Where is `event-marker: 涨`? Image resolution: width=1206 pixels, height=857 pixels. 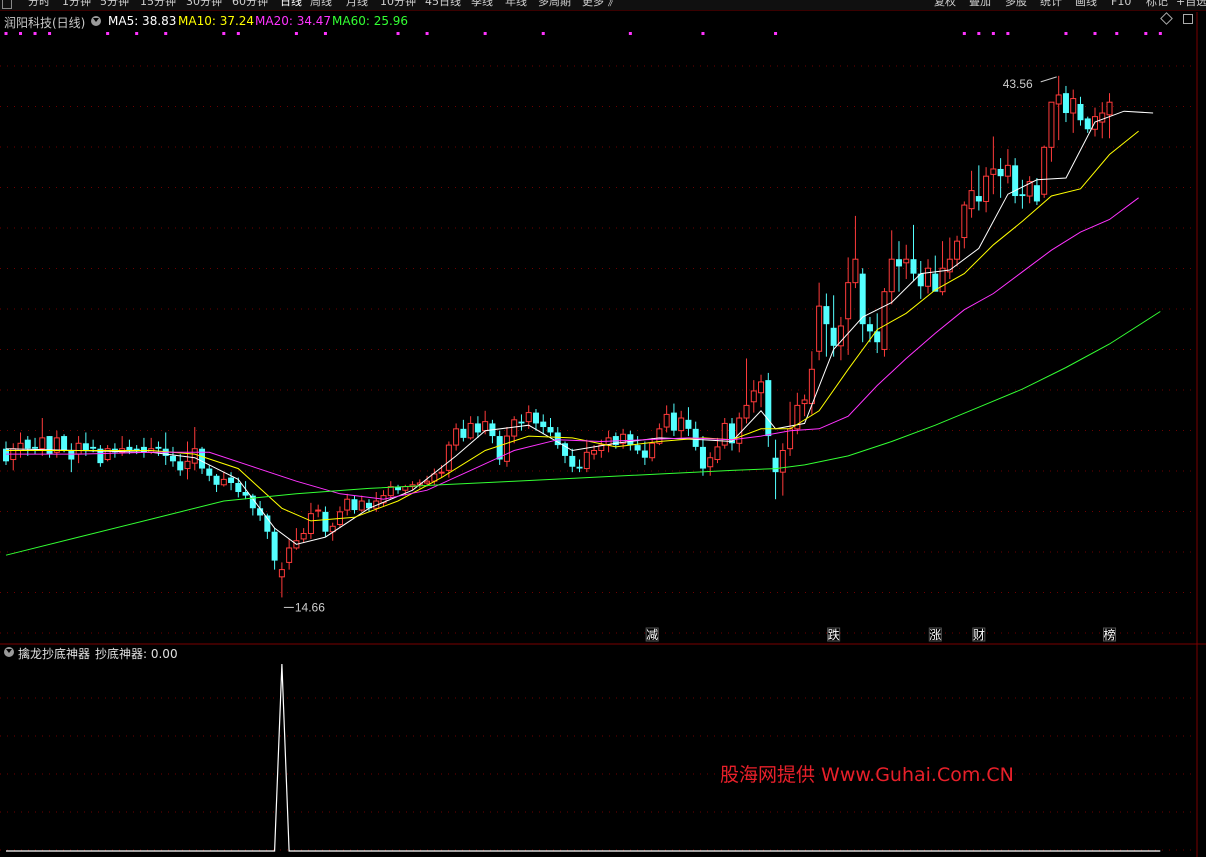 event-marker: 涨 is located at coordinates (935, 634).